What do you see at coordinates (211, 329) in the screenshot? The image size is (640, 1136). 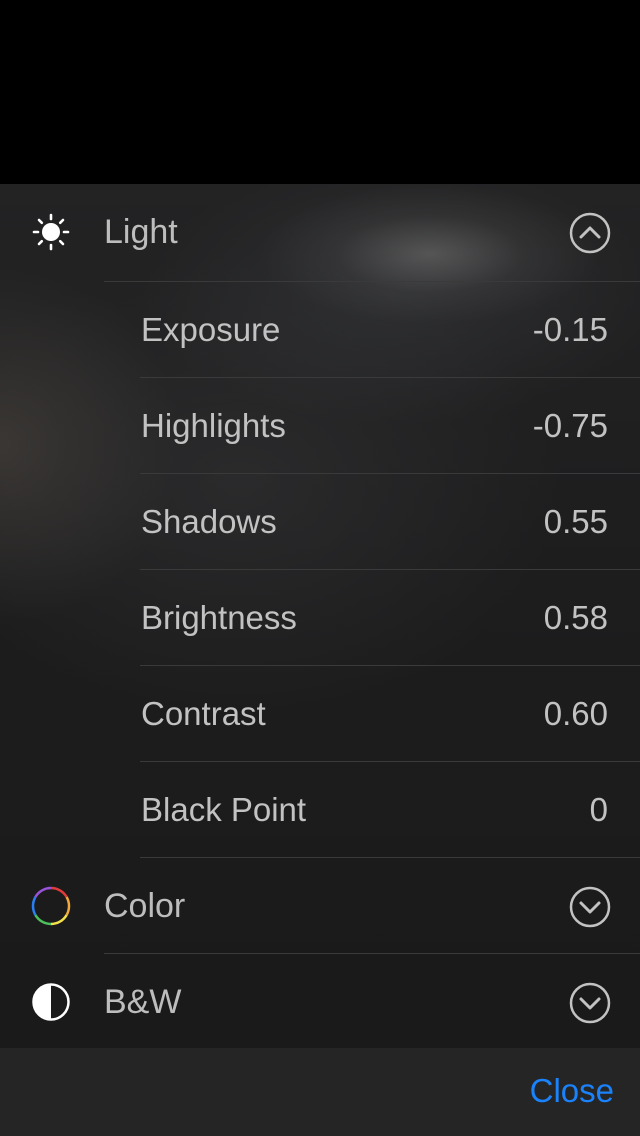 I see `adjustment-label: Exposure` at bounding box center [211, 329].